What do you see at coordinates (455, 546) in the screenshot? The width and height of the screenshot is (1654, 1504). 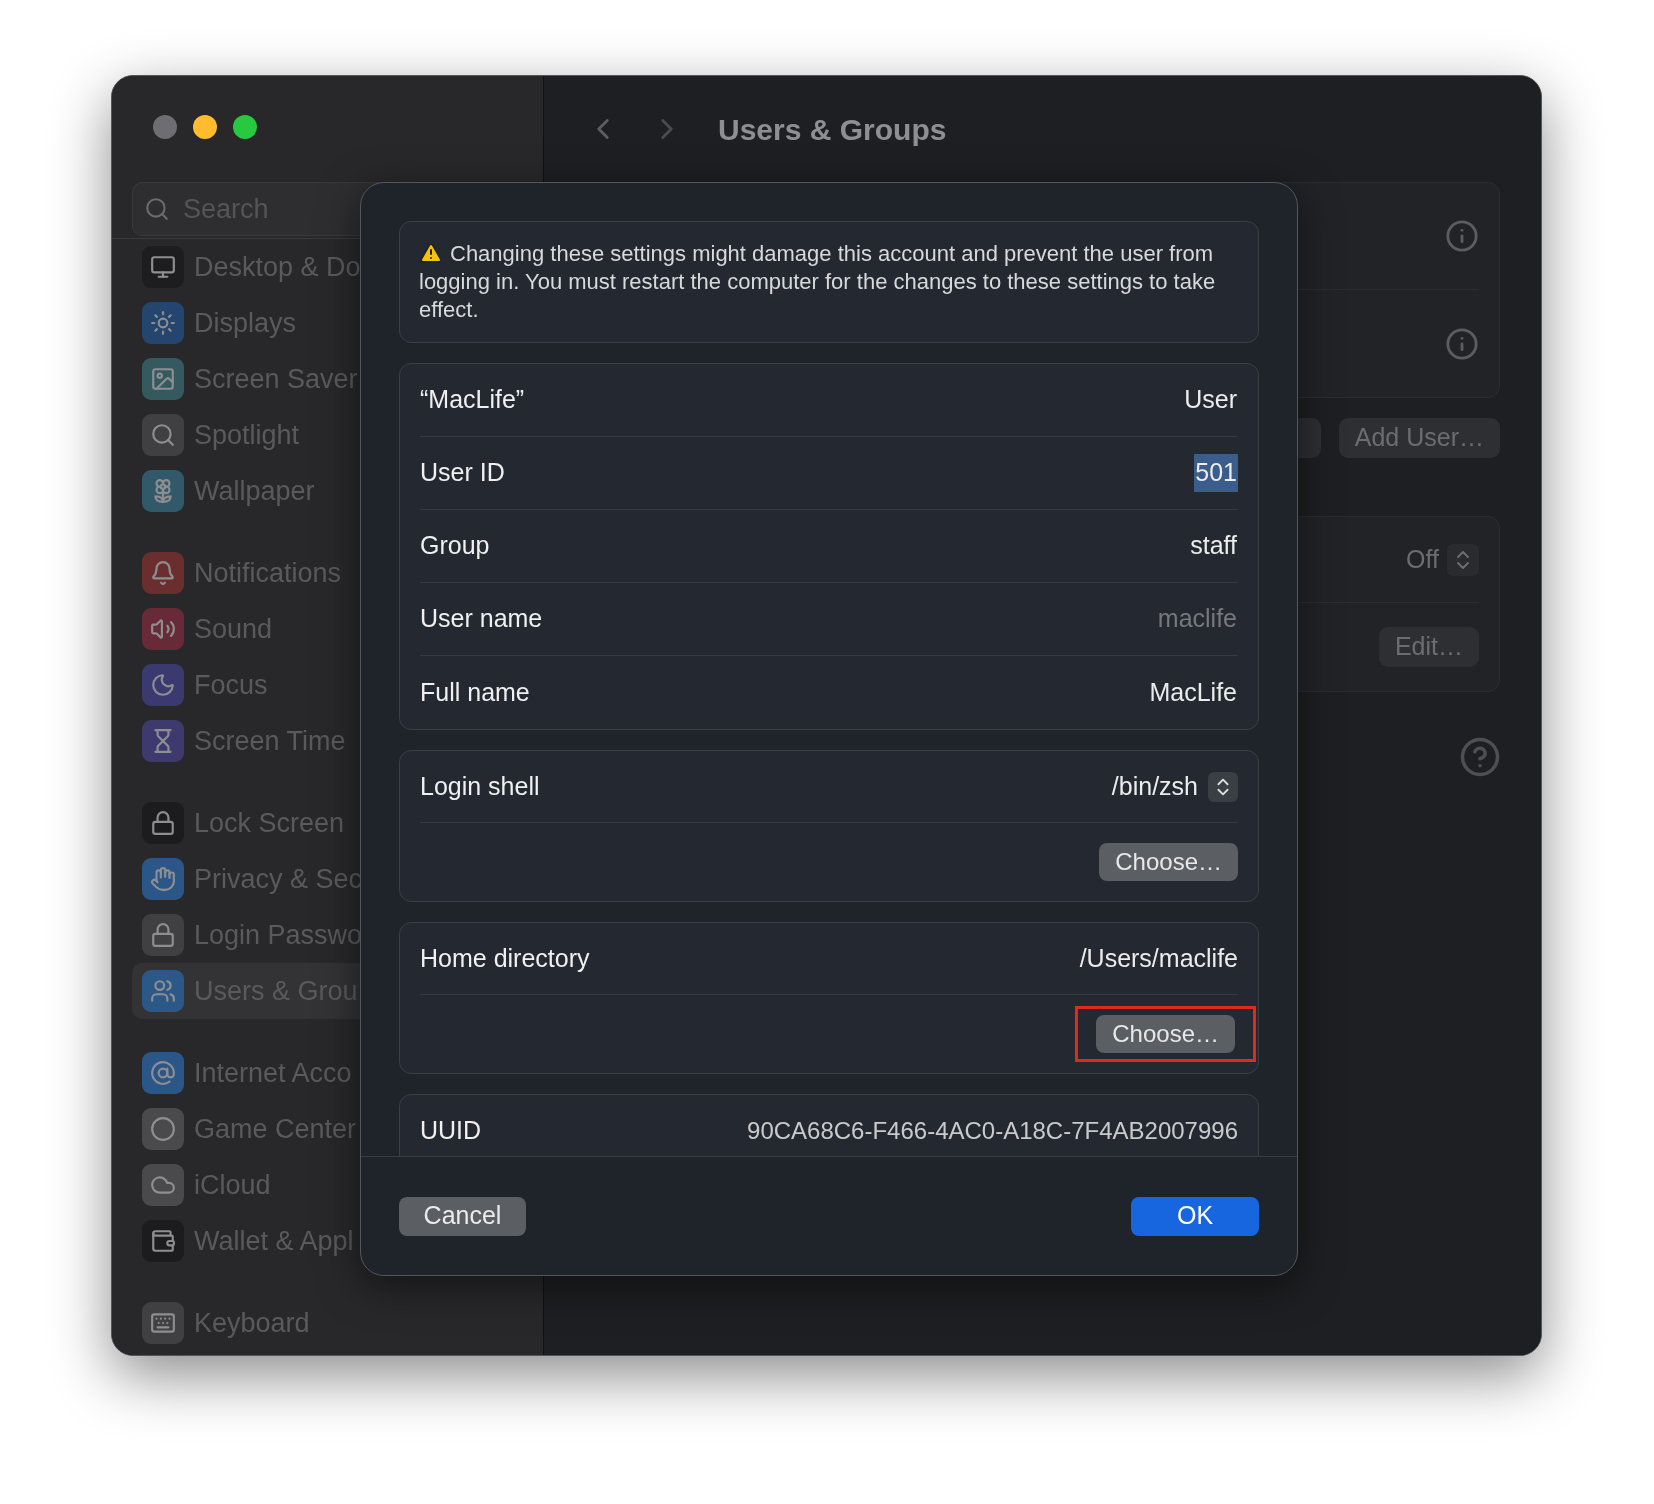 I see `row-label: Group` at bounding box center [455, 546].